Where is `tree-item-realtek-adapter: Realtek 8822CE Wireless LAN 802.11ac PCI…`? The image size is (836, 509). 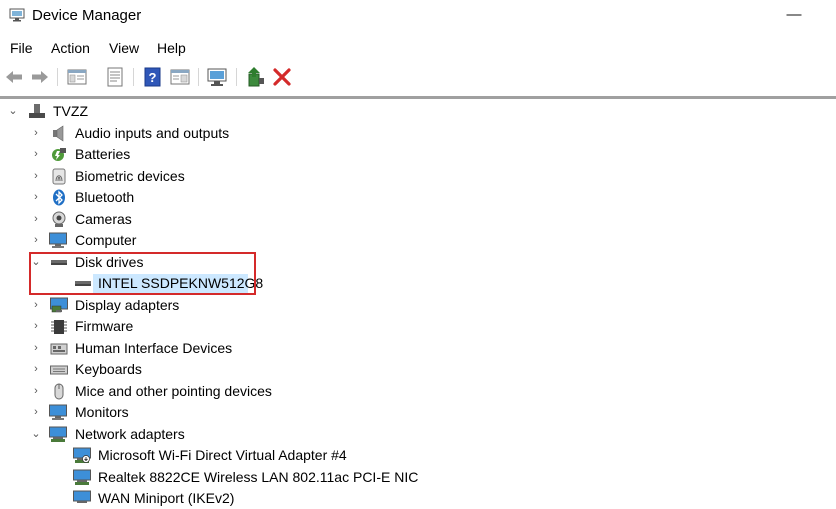
tree-item-realtek-adapter: Realtek 8822CE Wireless LAN 802.11ac PCI… is located at coordinates (400, 477).